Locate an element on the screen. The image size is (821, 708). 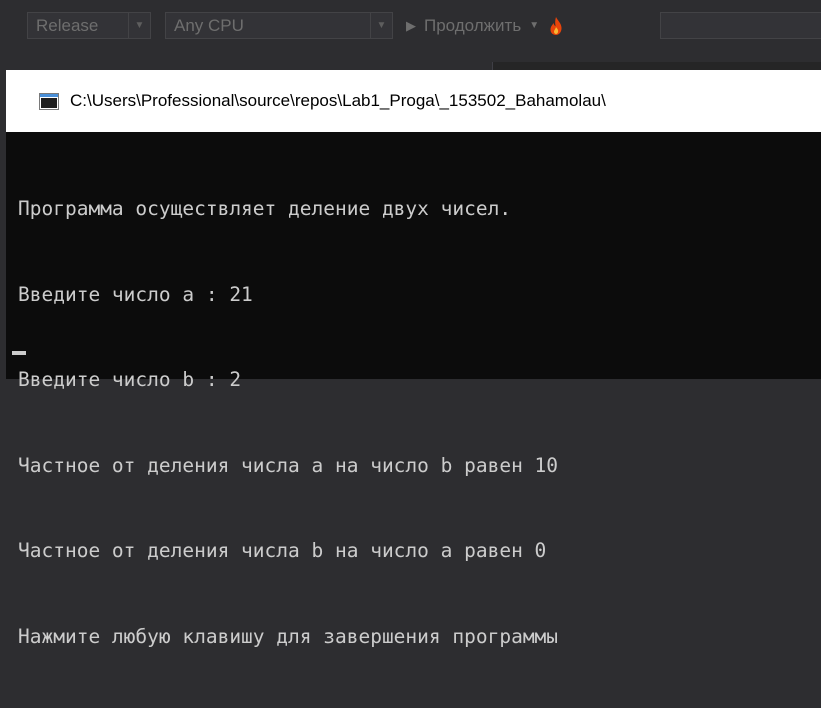
document-tab-strip is located at coordinates (410, 66).